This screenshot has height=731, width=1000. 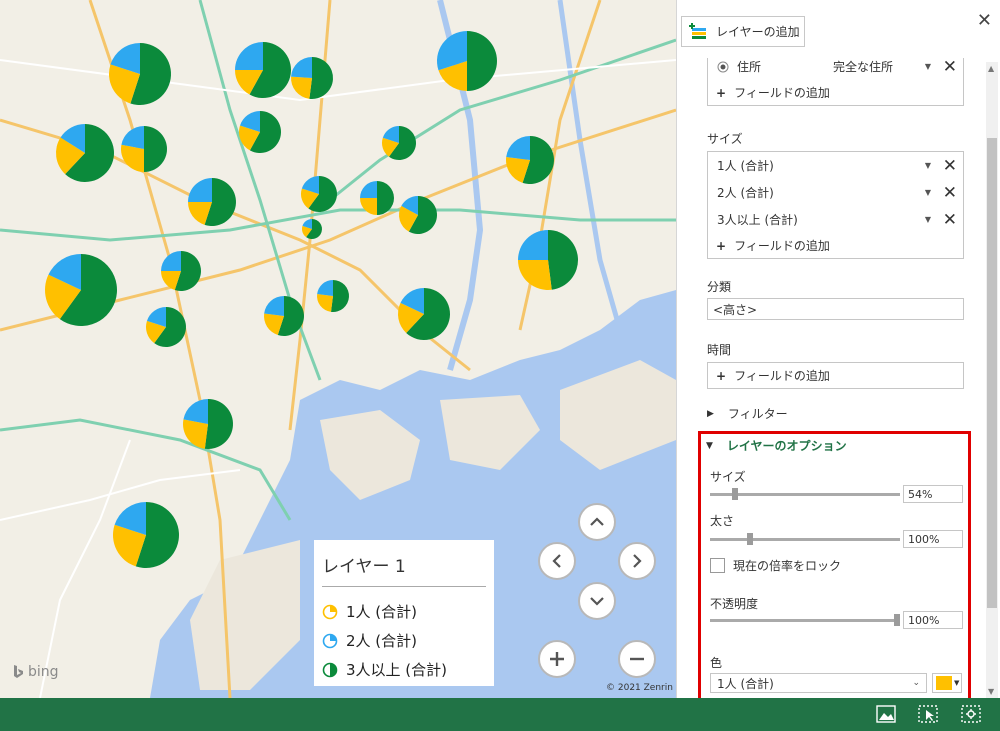 What do you see at coordinates (716, 663) in the screenshot?
I see `option-color-label: 色` at bounding box center [716, 663].